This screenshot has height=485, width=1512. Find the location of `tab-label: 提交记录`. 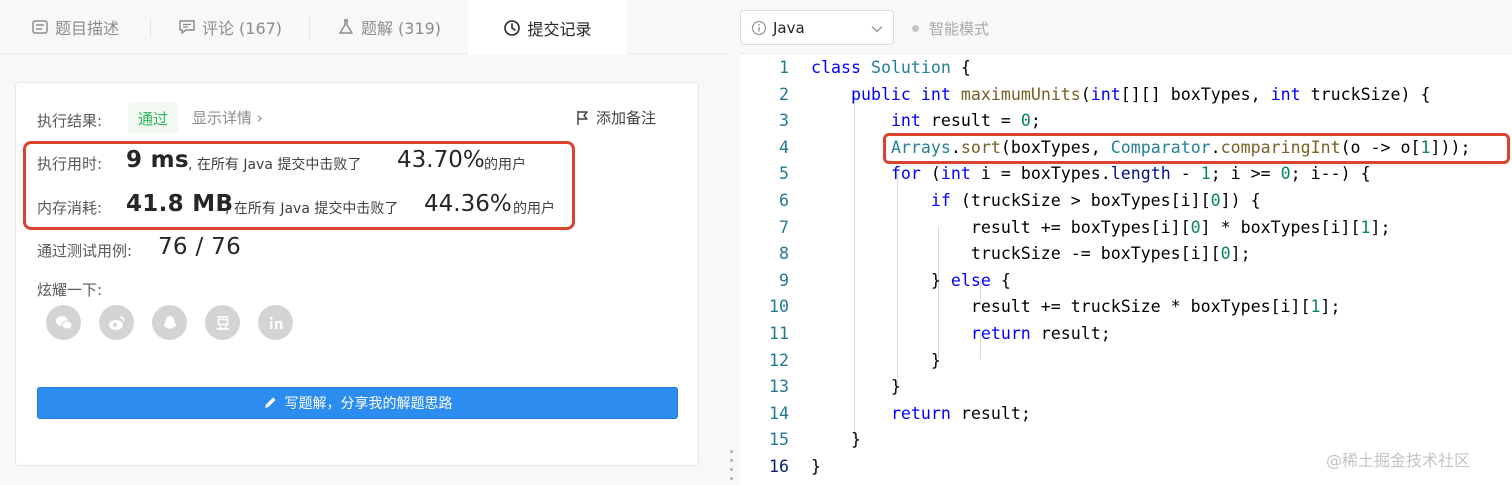

tab-label: 提交记录 is located at coordinates (559, 29).